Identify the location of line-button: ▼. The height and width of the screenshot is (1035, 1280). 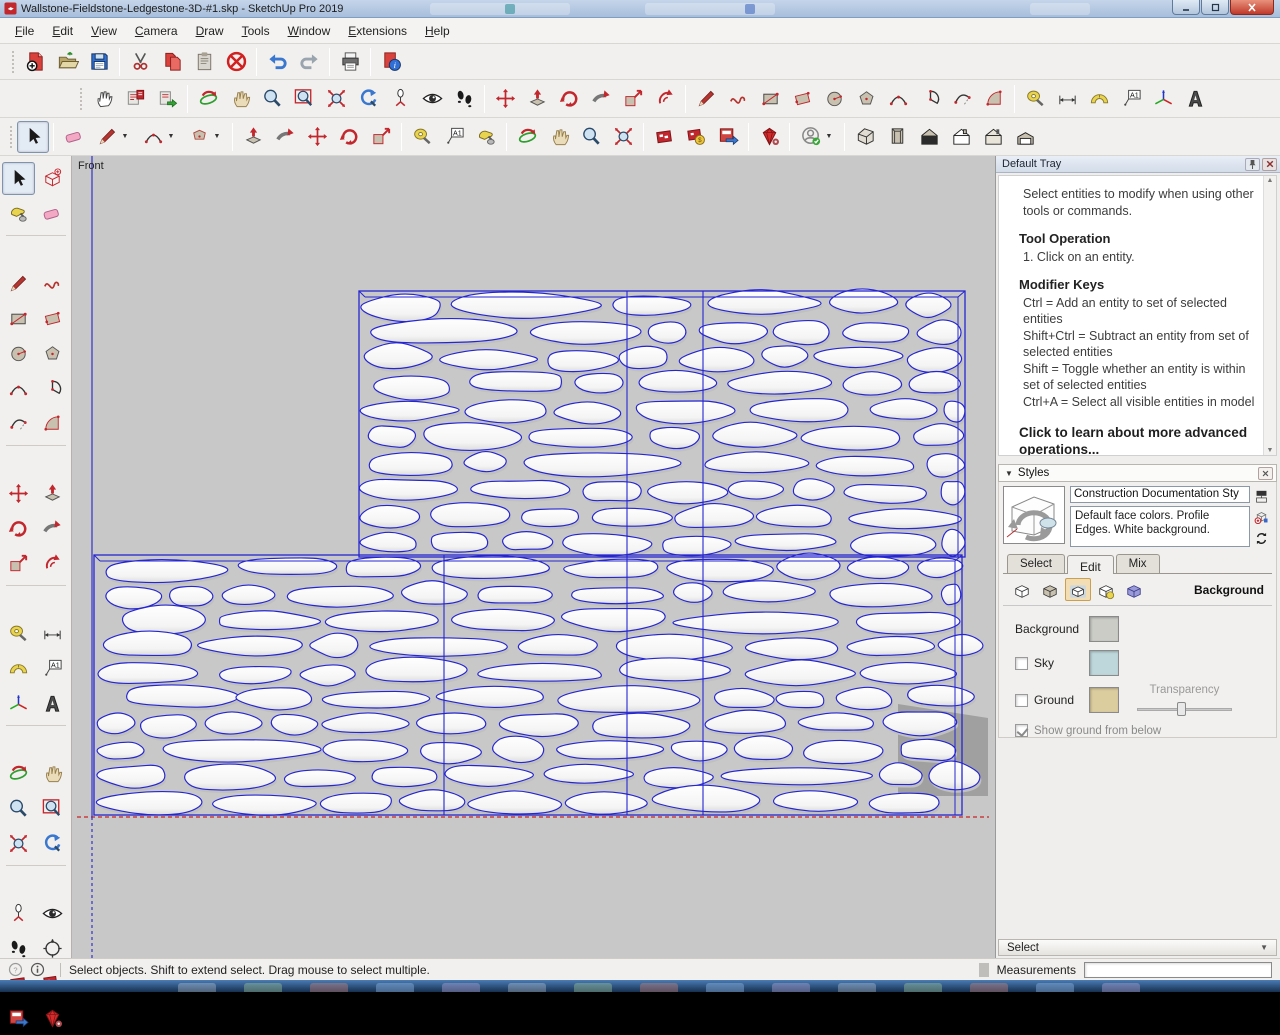
(113, 137).